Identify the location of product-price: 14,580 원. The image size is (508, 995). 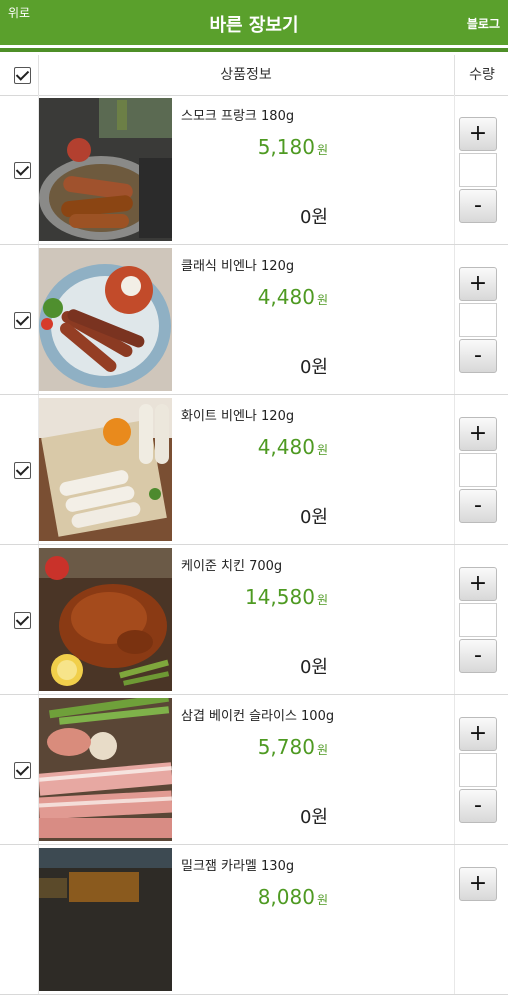
(254, 597).